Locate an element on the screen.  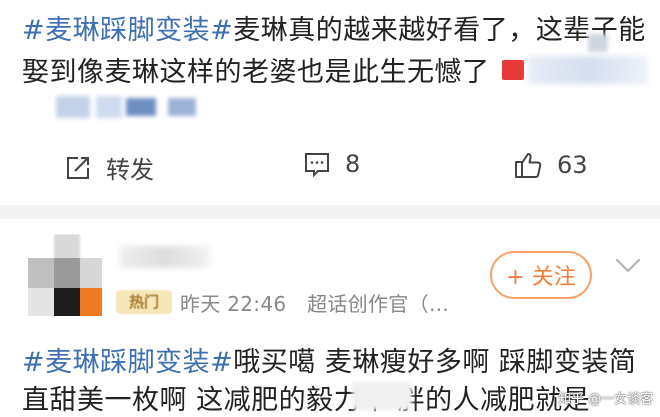
redaction-mark is located at coordinates (513, 70).